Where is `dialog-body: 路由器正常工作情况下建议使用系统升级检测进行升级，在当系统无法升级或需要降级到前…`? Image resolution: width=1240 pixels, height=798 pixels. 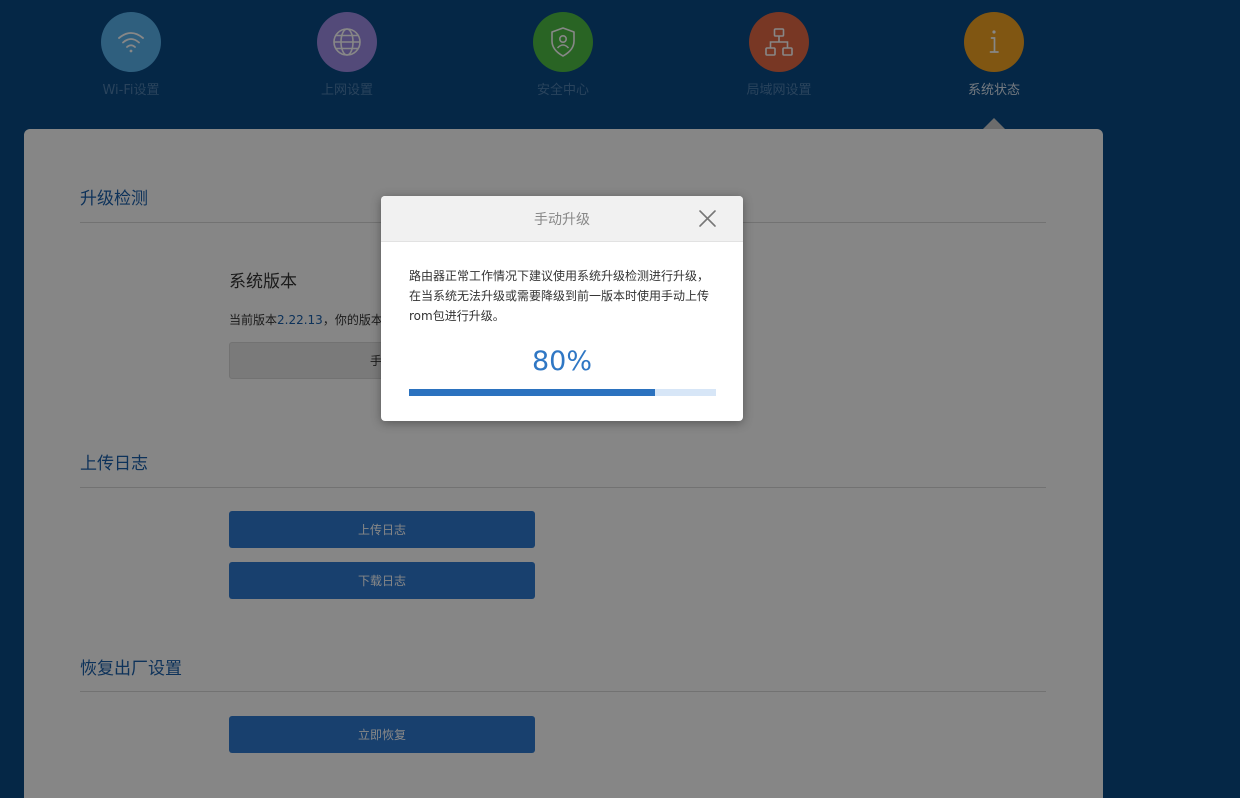 dialog-body: 路由器正常工作情况下建议使用系统升级检测进行升级，在当系统无法升级或需要降级到前… is located at coordinates (562, 319).